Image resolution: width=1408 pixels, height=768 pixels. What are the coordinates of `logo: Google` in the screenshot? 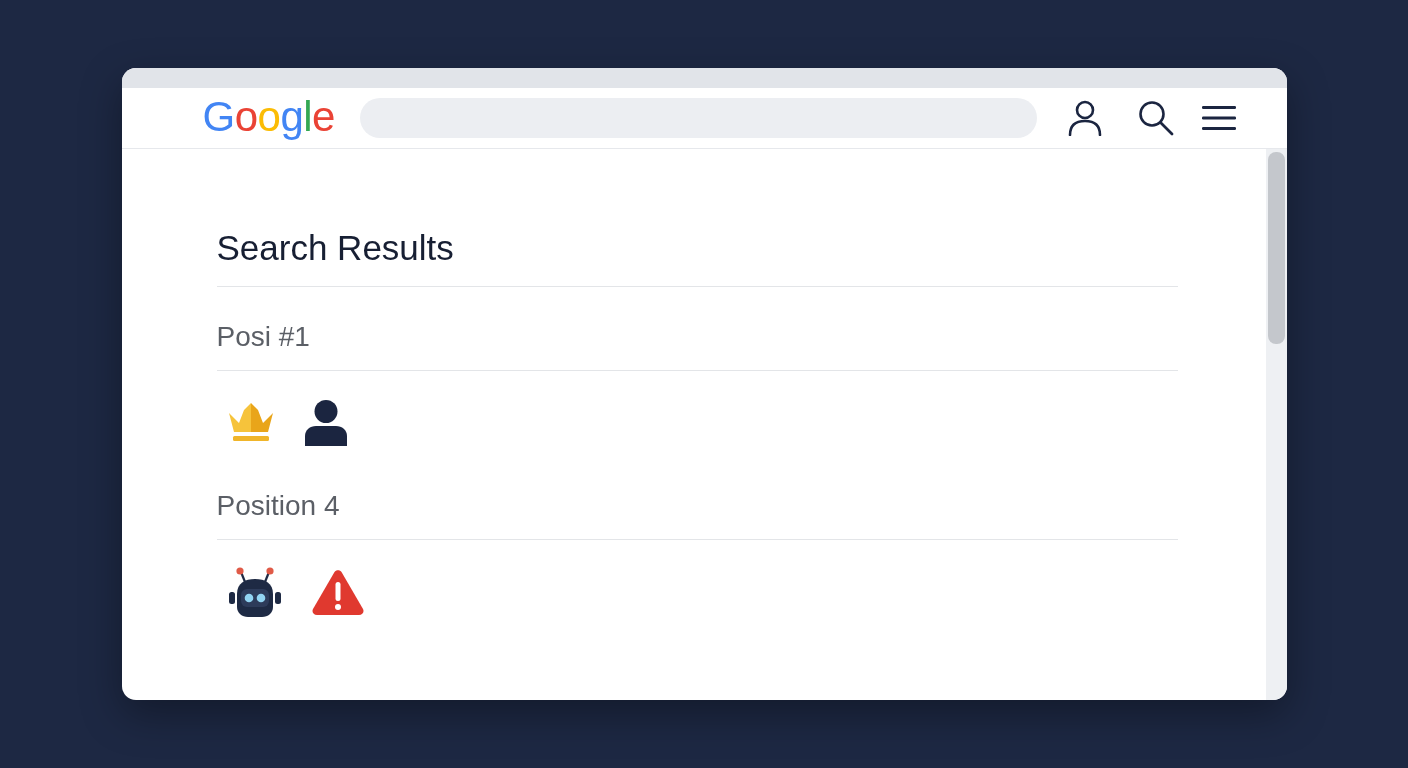 It's located at (268, 117).